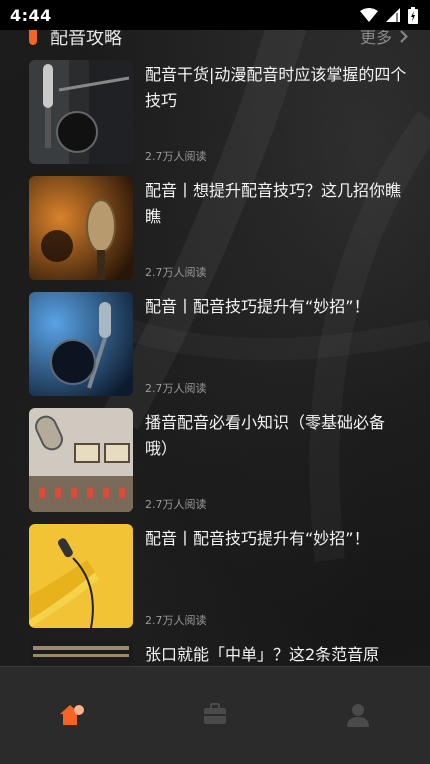  I want to click on bottom-tab-bar, so click(215, 715).